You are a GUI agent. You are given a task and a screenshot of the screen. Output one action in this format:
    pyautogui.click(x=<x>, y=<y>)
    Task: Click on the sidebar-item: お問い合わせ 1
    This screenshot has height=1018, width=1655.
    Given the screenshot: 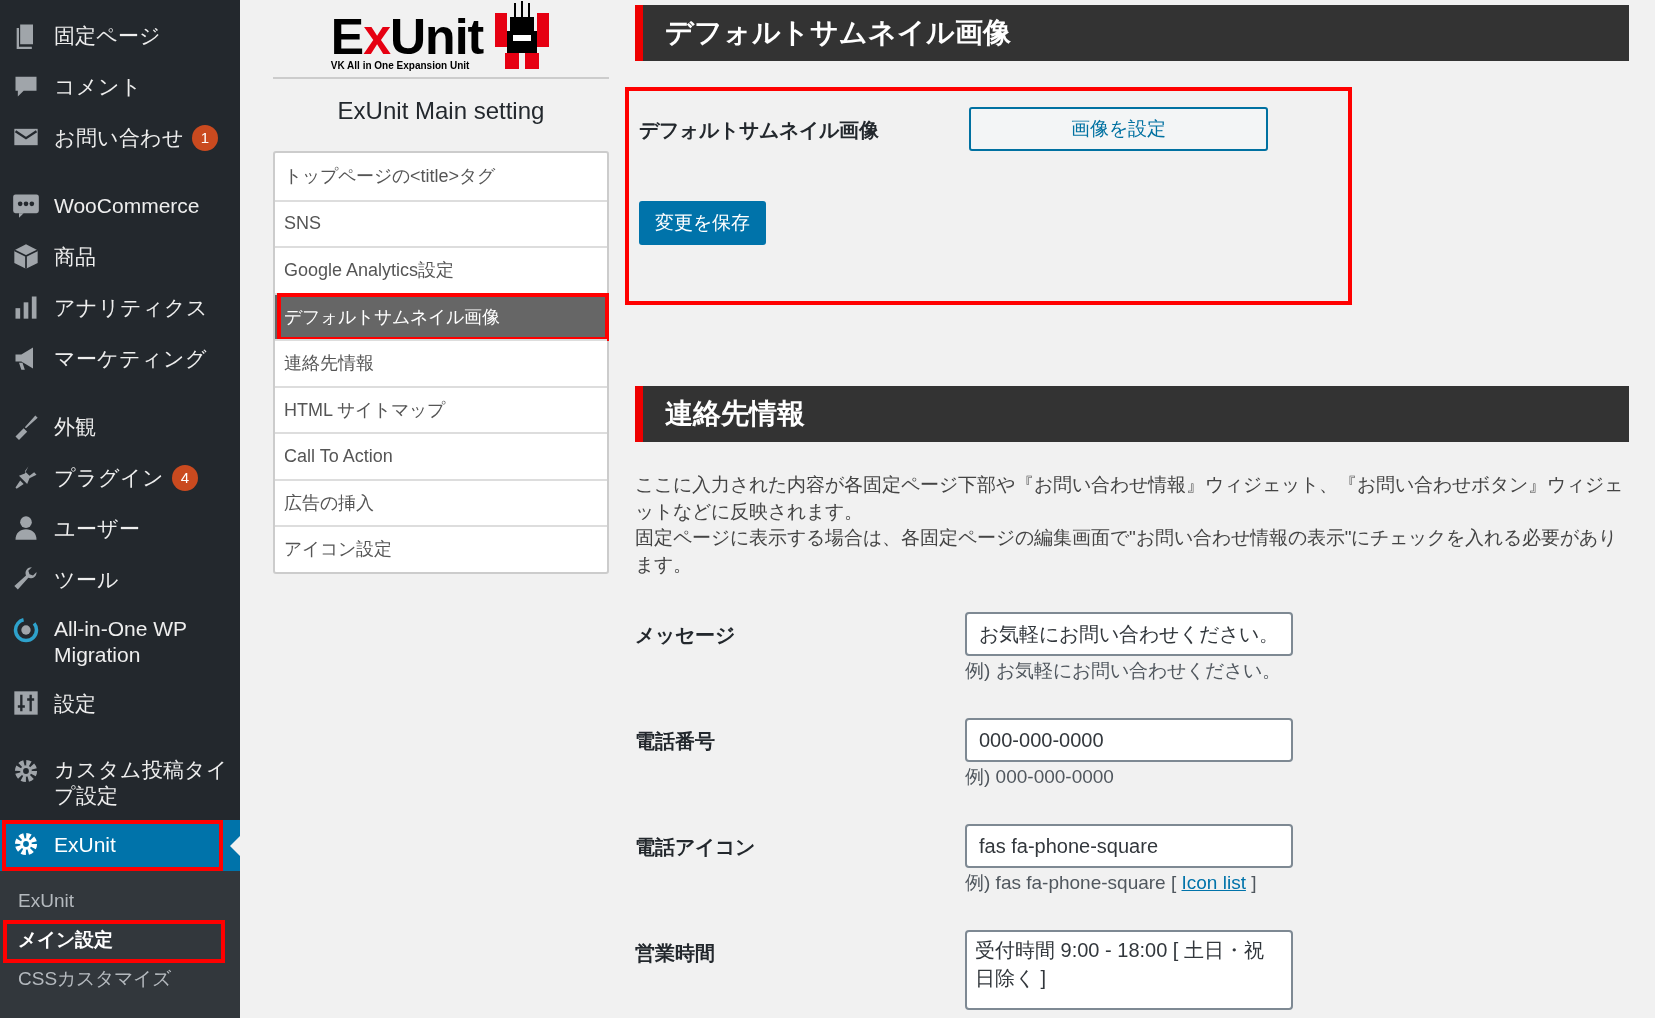 What is the action you would take?
    pyautogui.click(x=120, y=138)
    